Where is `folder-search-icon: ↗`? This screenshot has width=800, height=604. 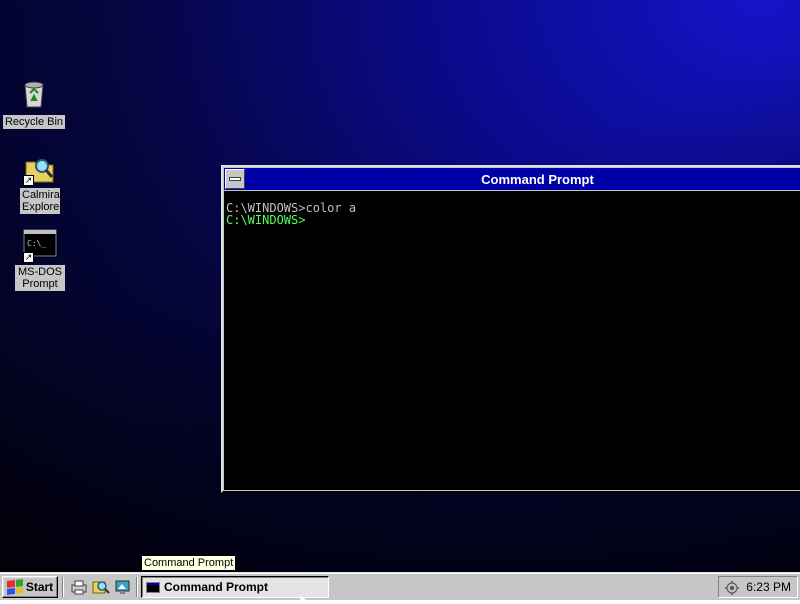 folder-search-icon: ↗ is located at coordinates (40, 169).